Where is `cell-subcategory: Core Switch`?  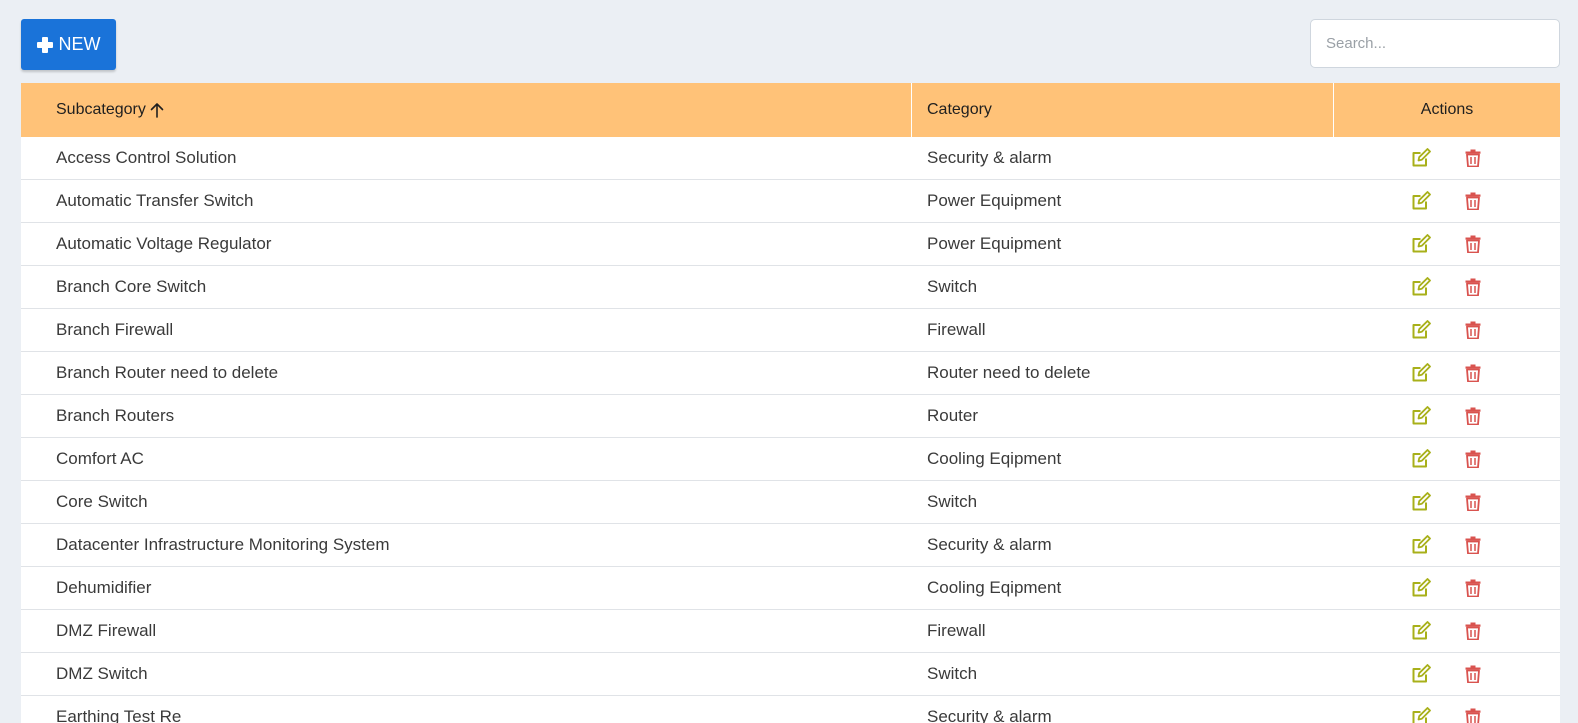
cell-subcategory: Core Switch is located at coordinates (102, 501).